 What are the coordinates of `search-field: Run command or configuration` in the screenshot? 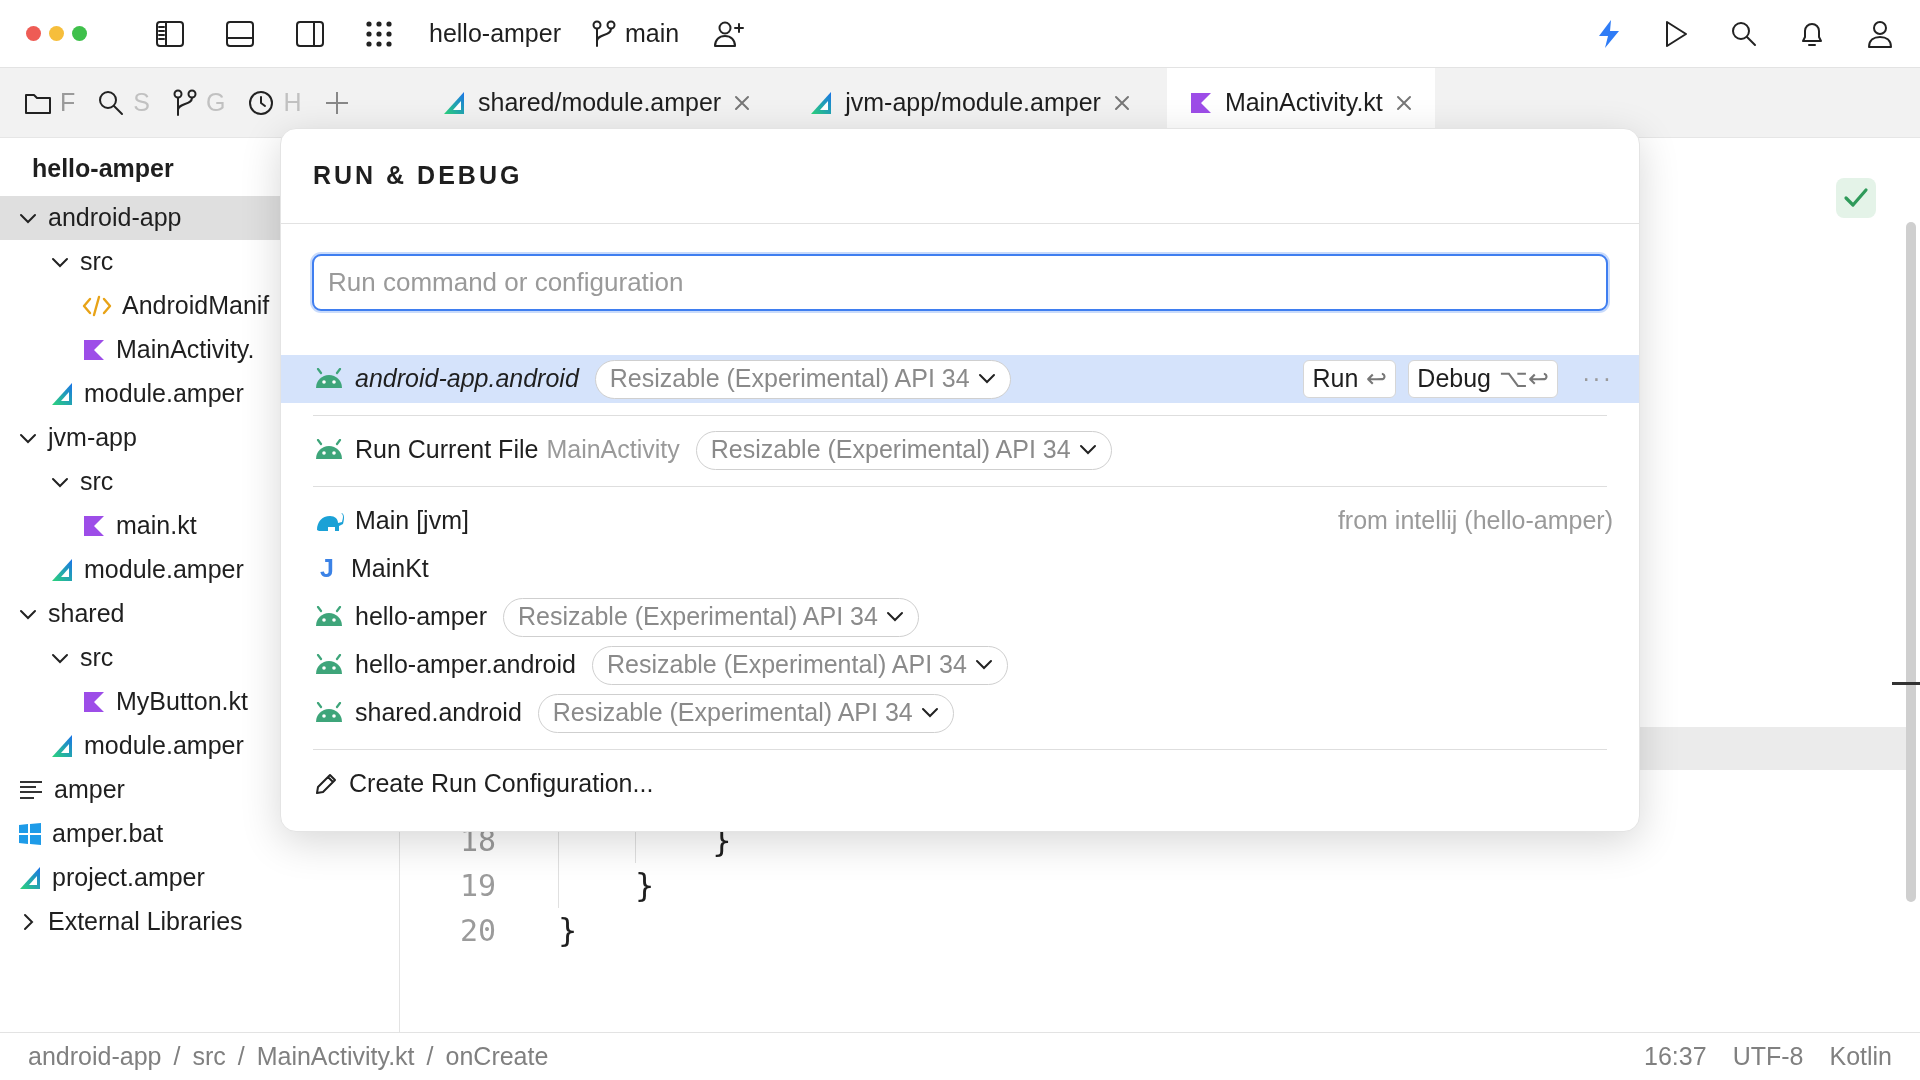 It's located at (960, 282).